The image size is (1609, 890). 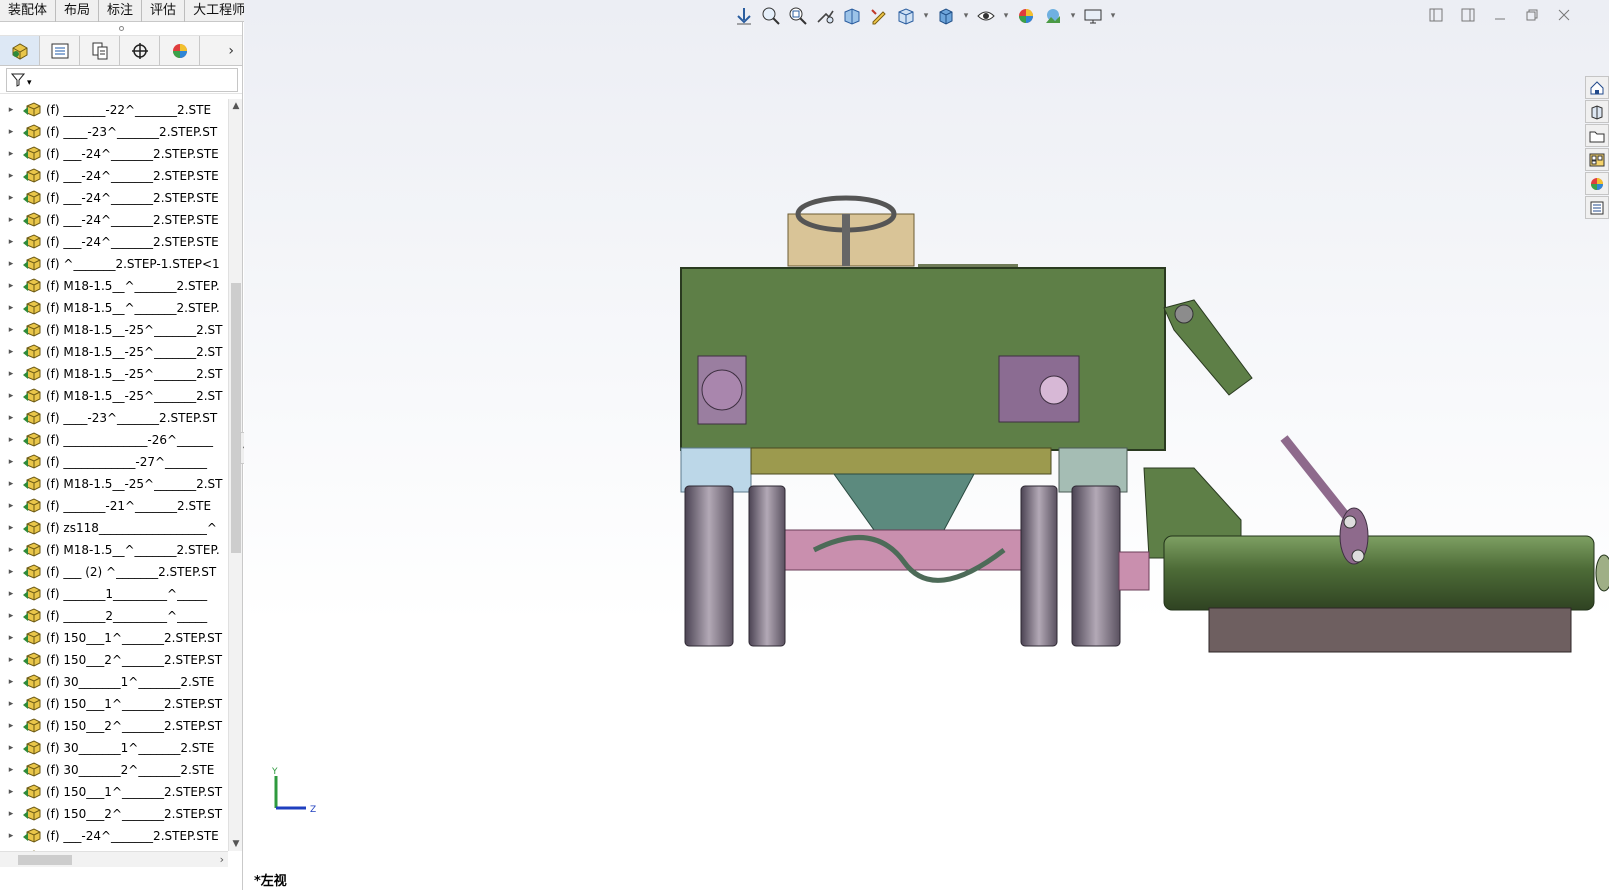 I want to click on scroll-thumb, so click(x=236, y=418).